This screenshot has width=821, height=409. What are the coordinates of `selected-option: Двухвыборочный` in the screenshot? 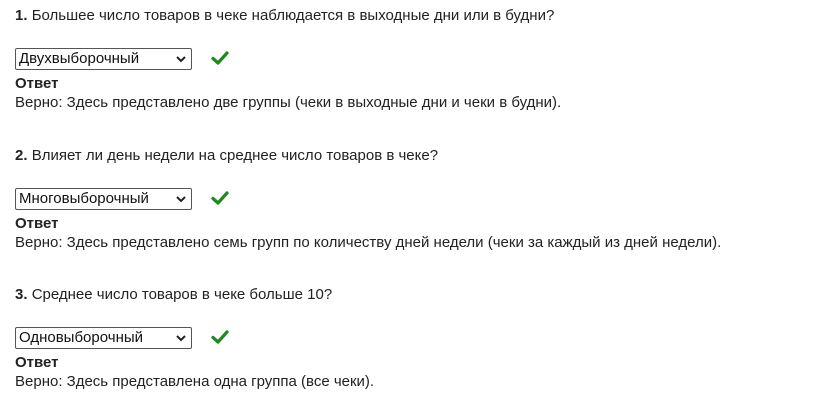 It's located at (79, 58).